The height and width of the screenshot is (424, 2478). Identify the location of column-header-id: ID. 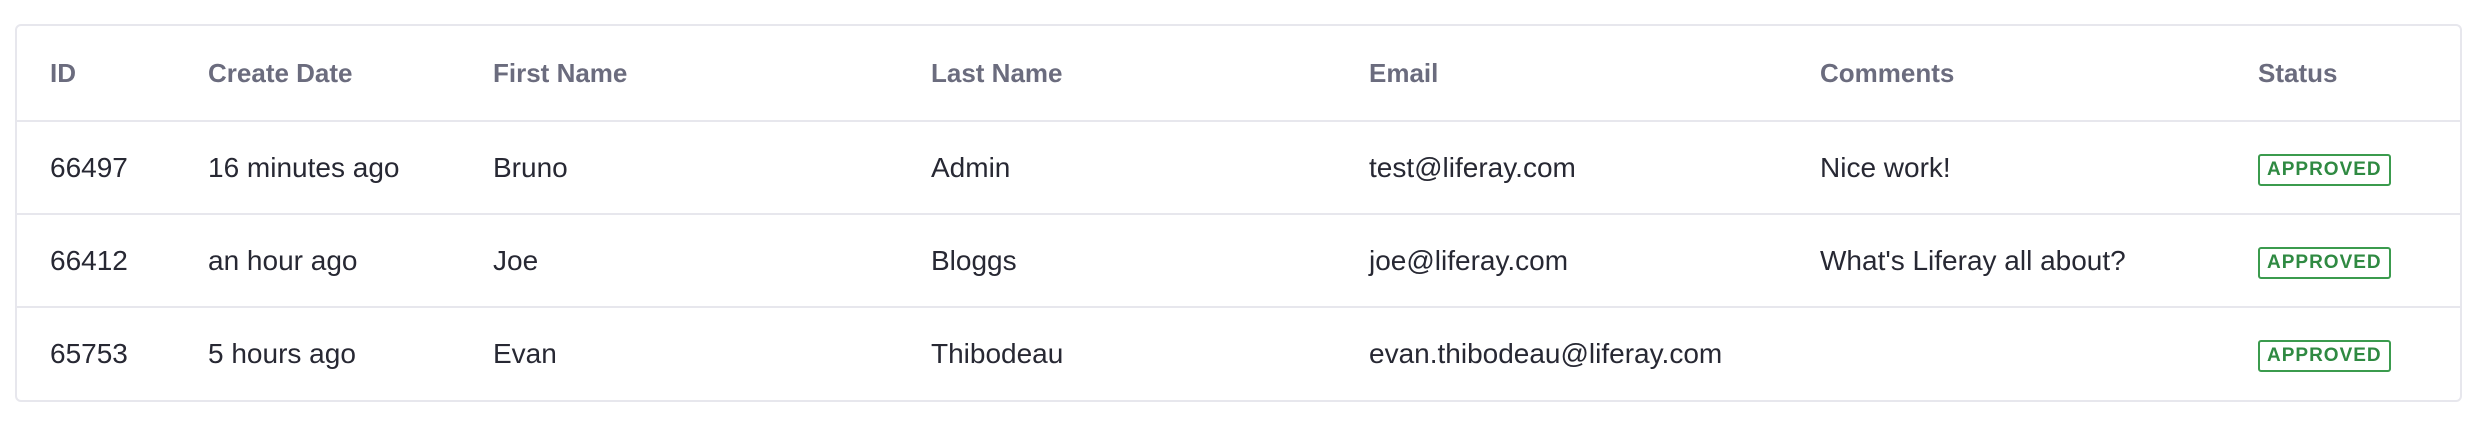
(96, 74).